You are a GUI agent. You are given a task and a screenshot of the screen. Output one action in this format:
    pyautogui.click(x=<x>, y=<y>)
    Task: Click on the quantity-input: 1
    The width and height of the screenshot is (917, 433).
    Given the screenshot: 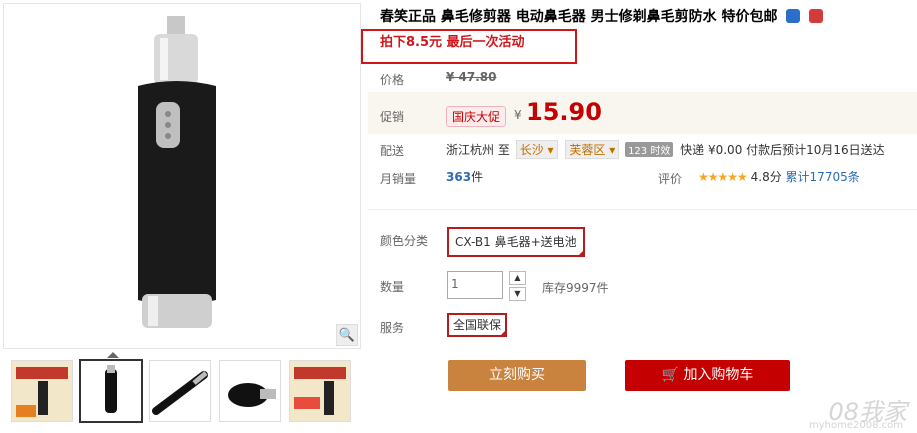 What is the action you would take?
    pyautogui.click(x=475, y=285)
    